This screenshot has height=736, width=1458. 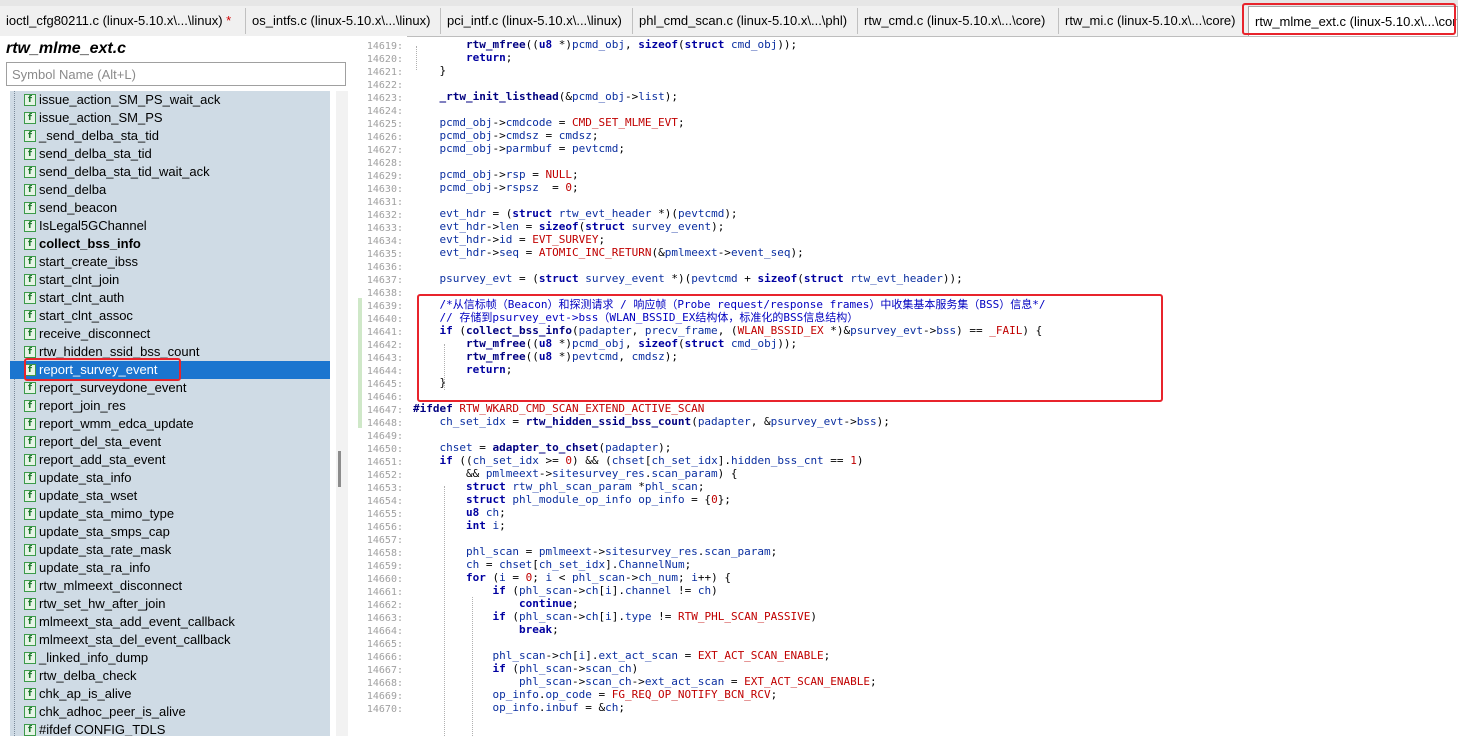 I want to click on symbol-item: f send_delba_sta_tid, so click(x=170, y=154).